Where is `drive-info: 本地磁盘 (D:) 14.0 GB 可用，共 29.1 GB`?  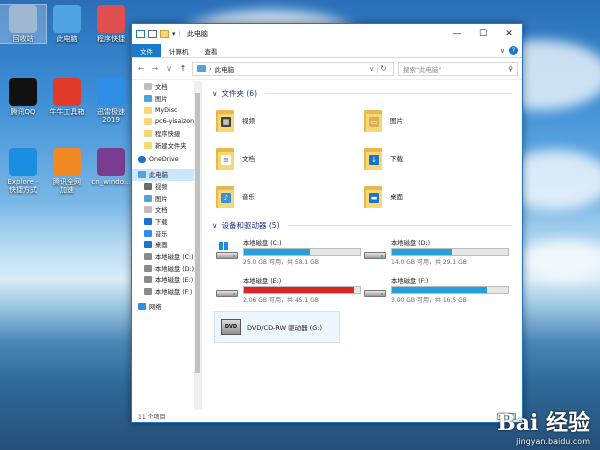 drive-info: 本地磁盘 (D:) 14.0 GB 可用，共 29.1 GB is located at coordinates (450, 252).